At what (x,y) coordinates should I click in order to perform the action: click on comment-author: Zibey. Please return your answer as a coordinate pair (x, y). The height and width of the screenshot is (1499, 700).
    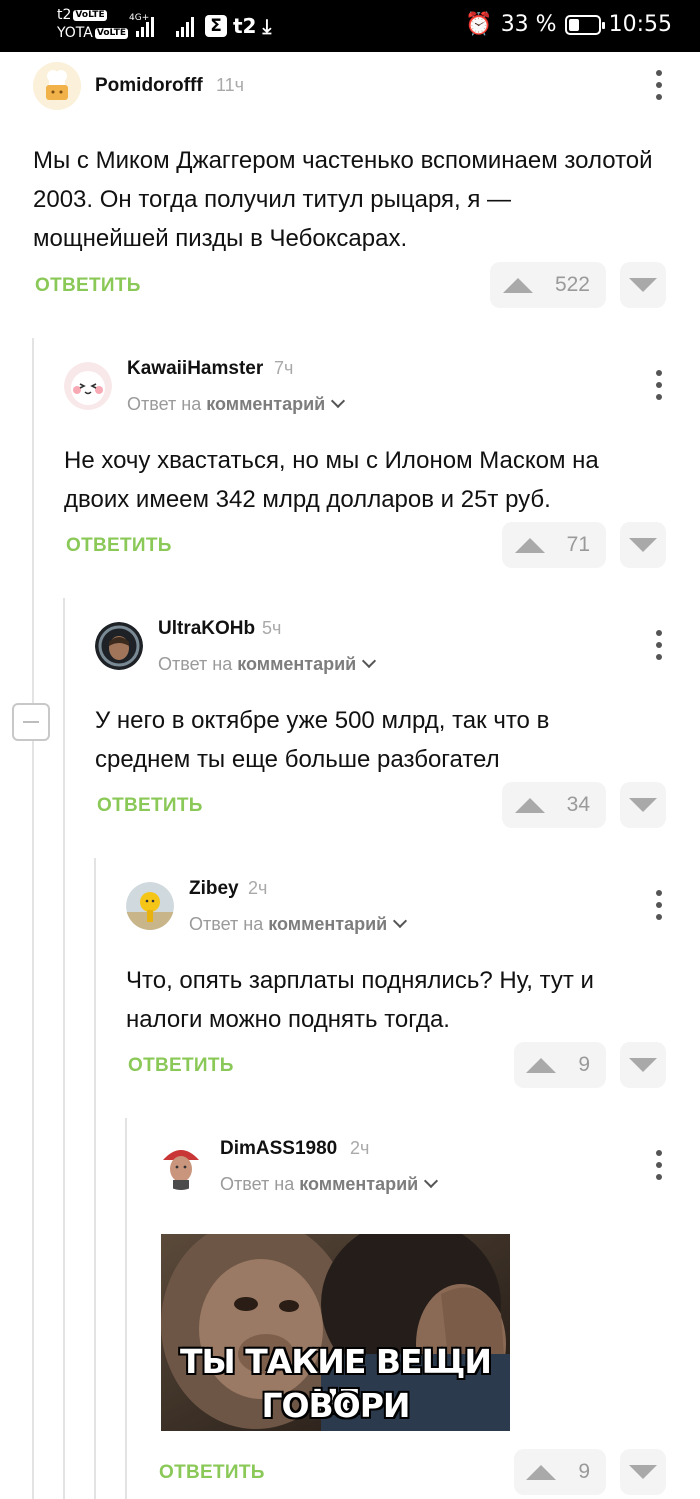
    Looking at the image, I should click on (214, 889).